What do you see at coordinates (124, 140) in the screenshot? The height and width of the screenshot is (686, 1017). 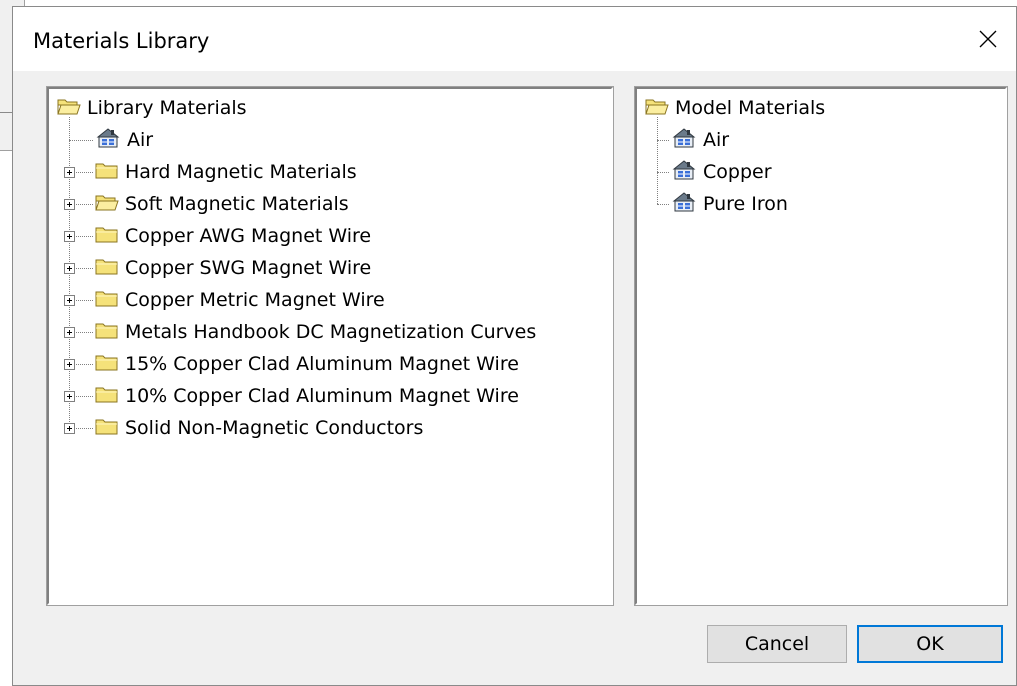 I see `library-tree-item: Air` at bounding box center [124, 140].